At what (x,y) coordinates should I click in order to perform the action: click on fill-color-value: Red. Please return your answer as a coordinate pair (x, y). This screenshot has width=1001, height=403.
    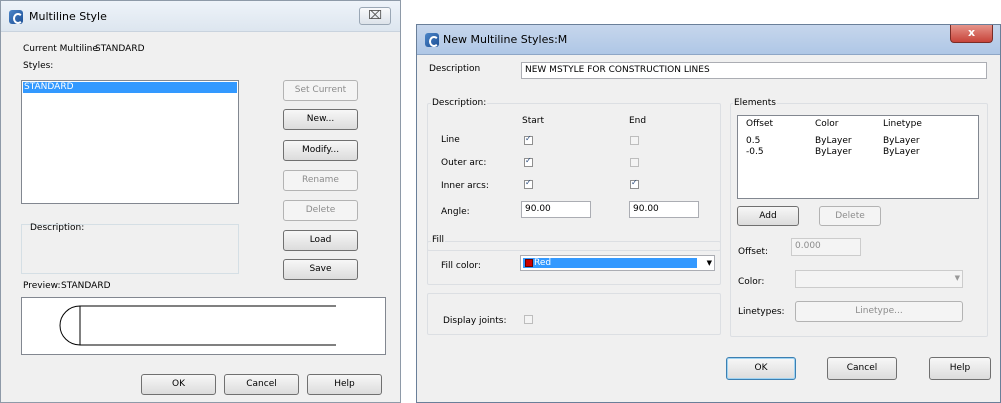
    Looking at the image, I should click on (543, 263).